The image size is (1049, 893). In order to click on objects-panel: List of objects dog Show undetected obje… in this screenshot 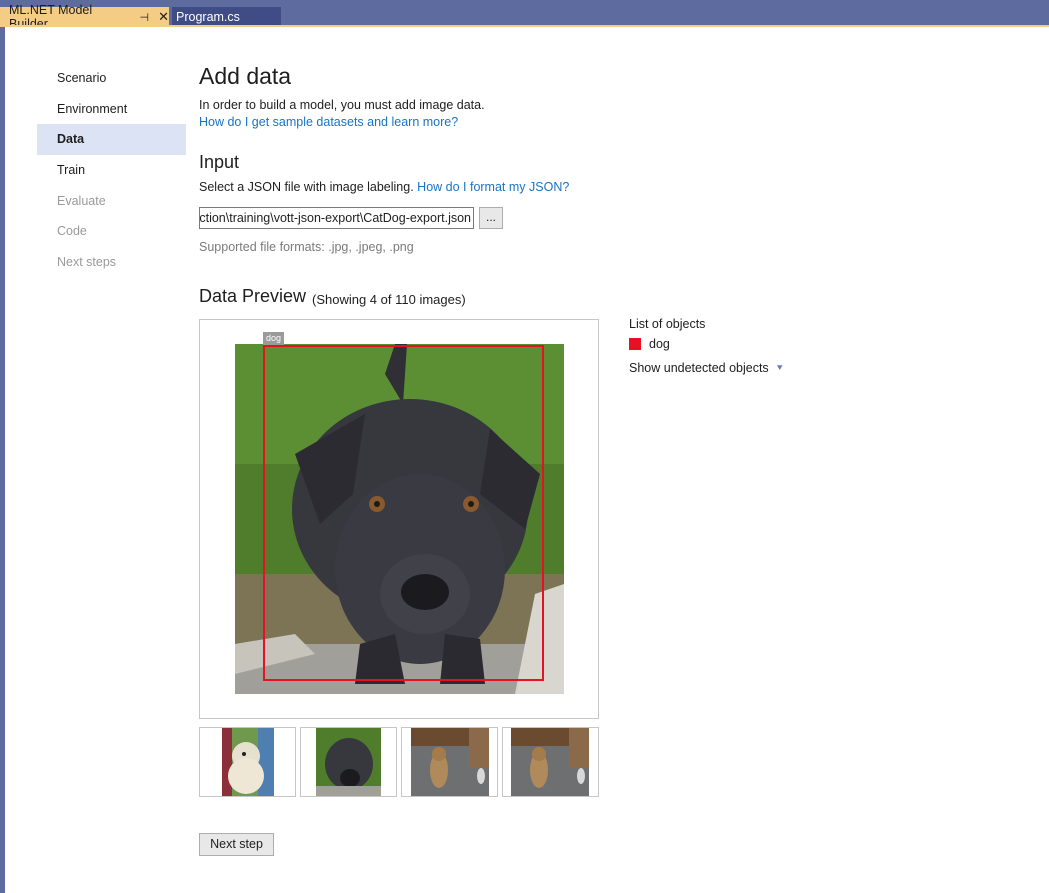, I will do `click(706, 346)`.